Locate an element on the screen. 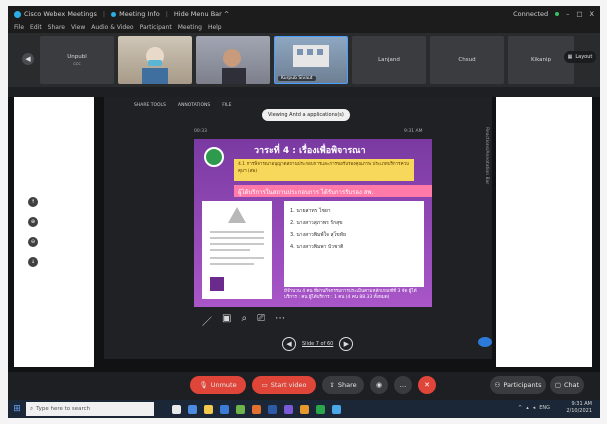  volume-icon: ◂ is located at coordinates (534, 408).